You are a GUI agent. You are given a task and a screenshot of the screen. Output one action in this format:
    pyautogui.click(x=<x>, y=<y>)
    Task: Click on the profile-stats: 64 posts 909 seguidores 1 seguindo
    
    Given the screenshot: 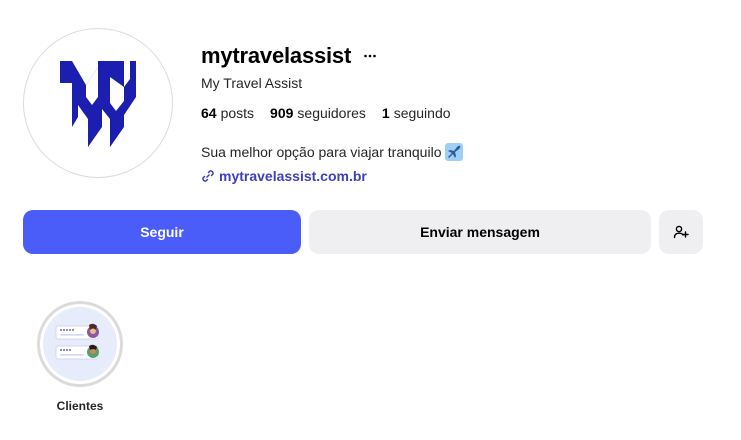 What is the action you would take?
    pyautogui.click(x=334, y=113)
    